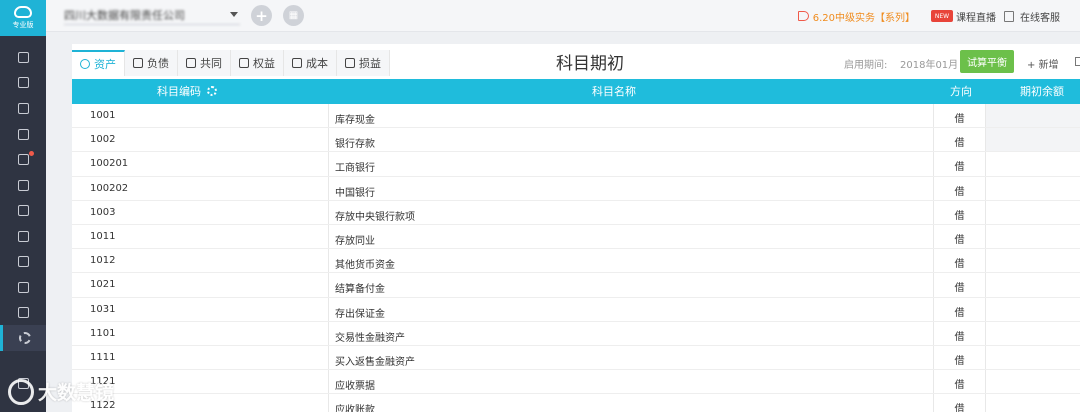 The image size is (1080, 412). What do you see at coordinates (103, 115) in the screenshot?
I see `account-code: 1001` at bounding box center [103, 115].